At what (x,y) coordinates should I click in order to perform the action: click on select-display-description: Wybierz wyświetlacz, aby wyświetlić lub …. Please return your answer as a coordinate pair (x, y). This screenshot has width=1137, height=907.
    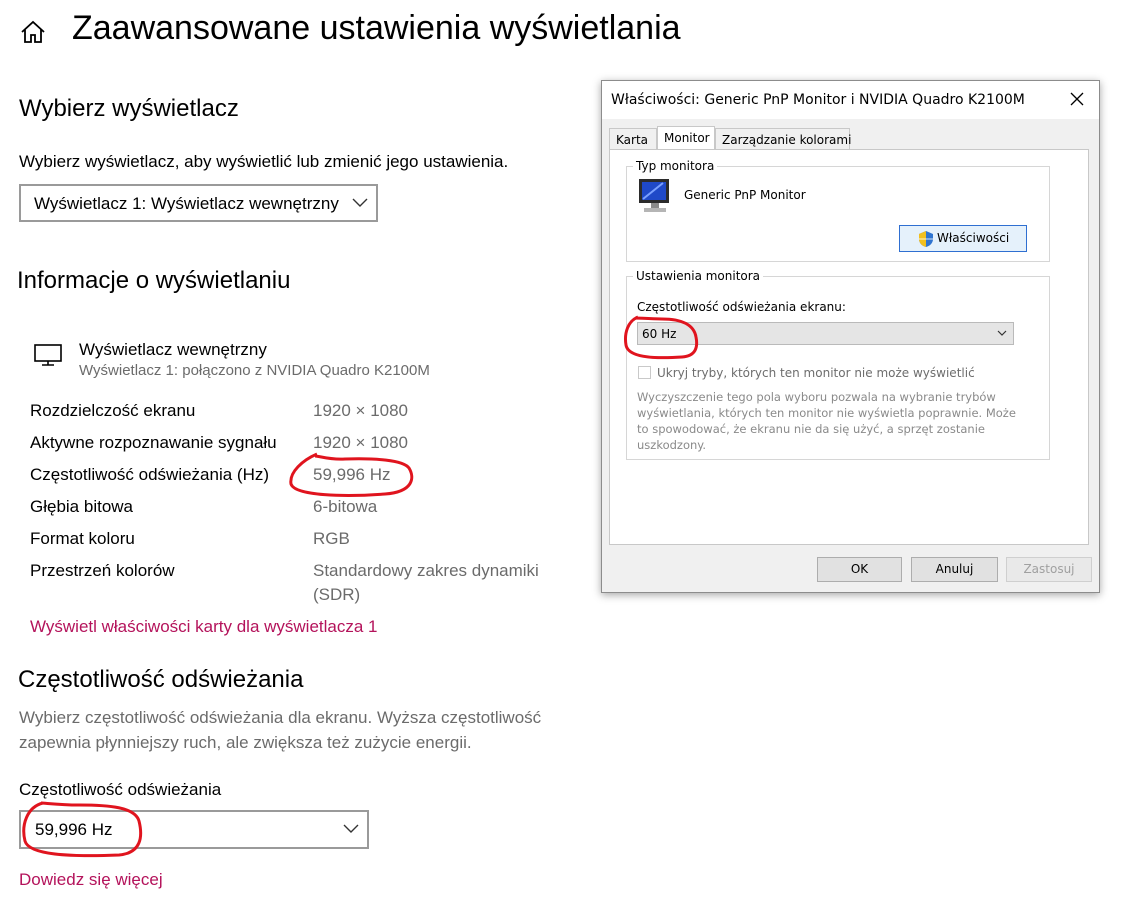
    Looking at the image, I should click on (264, 161).